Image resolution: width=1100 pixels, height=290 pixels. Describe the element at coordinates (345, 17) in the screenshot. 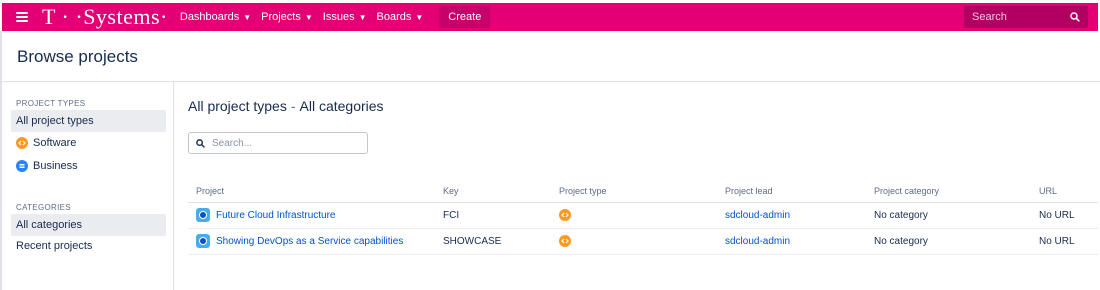

I see `nav-issues: Issues ▼` at that location.